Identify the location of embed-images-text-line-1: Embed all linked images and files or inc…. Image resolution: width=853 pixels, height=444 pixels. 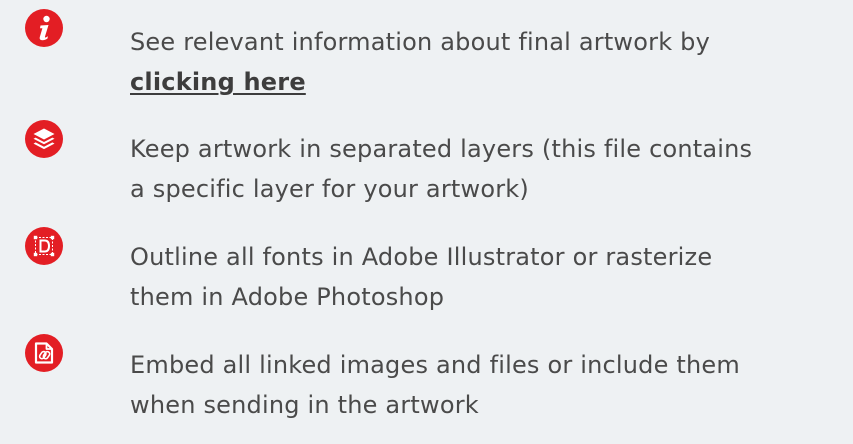
(435, 365).